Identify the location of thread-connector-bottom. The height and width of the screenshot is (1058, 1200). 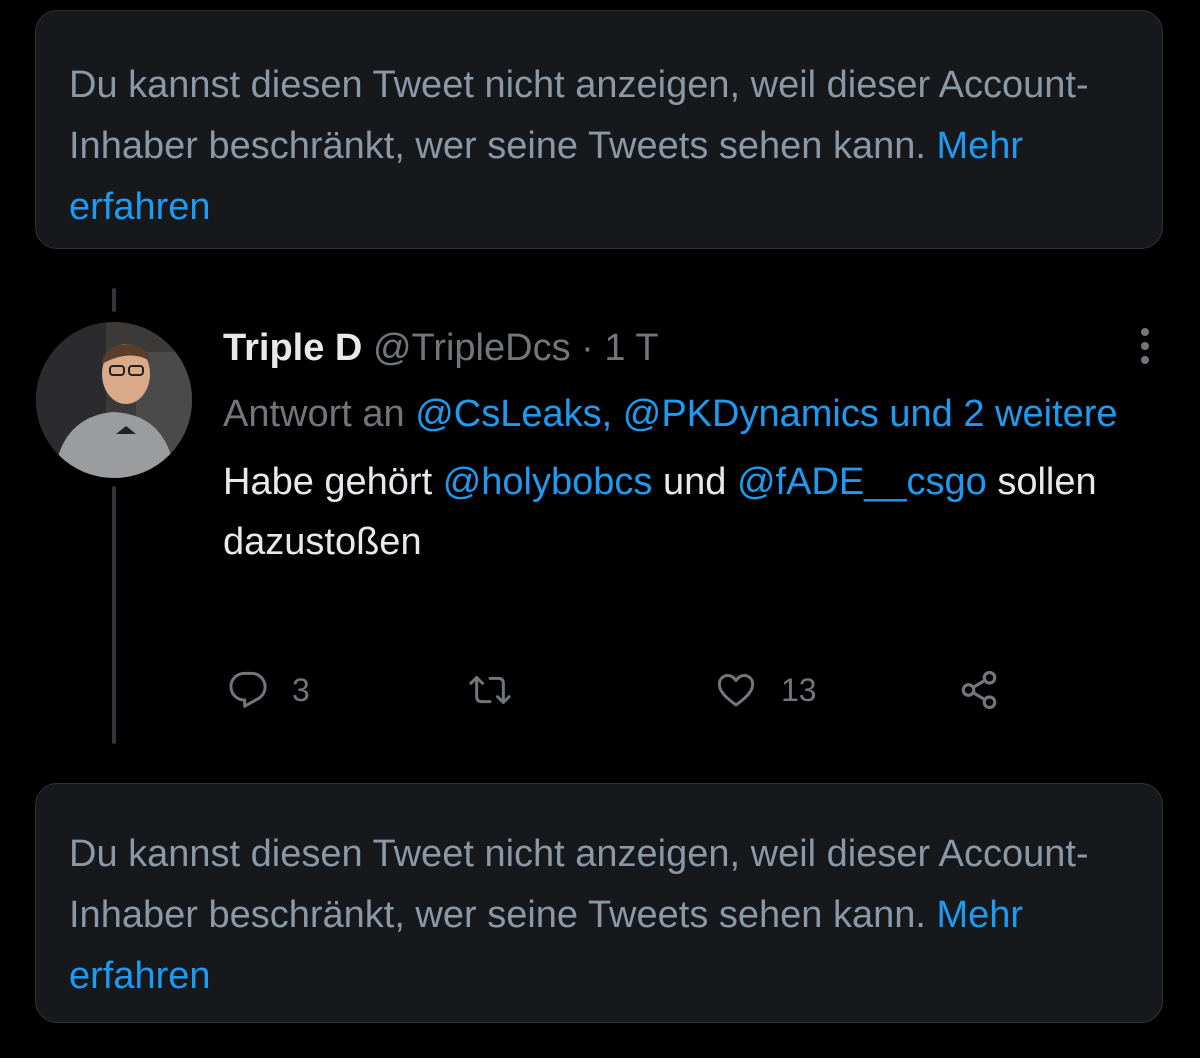
(114, 615).